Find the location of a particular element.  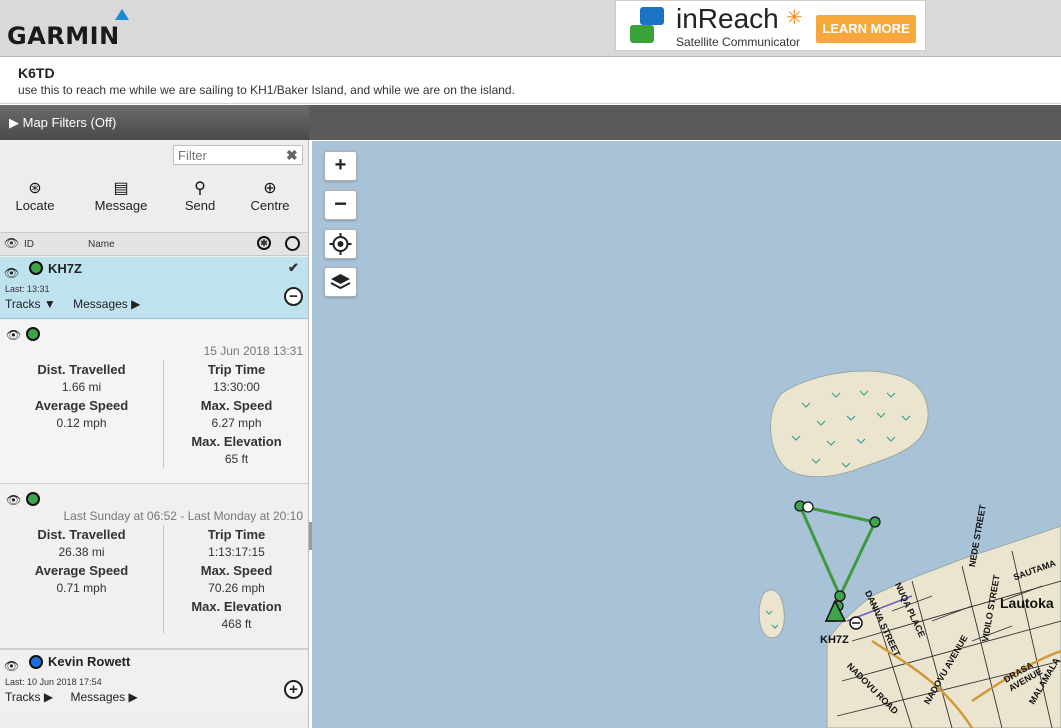

tracks-link: Tracks ▼ is located at coordinates (30, 304).